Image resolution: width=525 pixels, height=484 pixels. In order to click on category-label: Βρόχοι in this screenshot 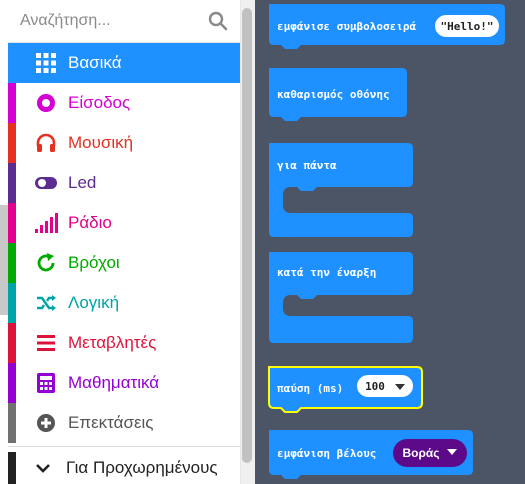, I will do `click(94, 262)`.